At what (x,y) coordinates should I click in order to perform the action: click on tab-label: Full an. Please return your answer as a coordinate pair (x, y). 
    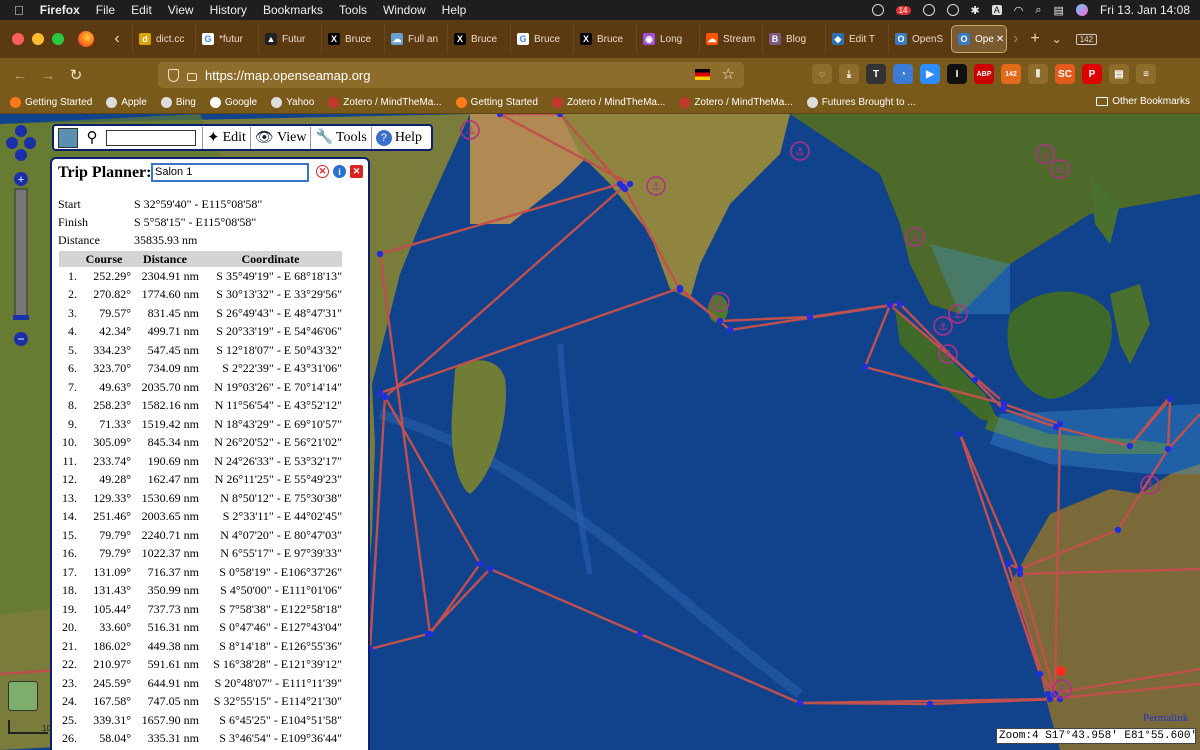
    Looking at the image, I should click on (423, 39).